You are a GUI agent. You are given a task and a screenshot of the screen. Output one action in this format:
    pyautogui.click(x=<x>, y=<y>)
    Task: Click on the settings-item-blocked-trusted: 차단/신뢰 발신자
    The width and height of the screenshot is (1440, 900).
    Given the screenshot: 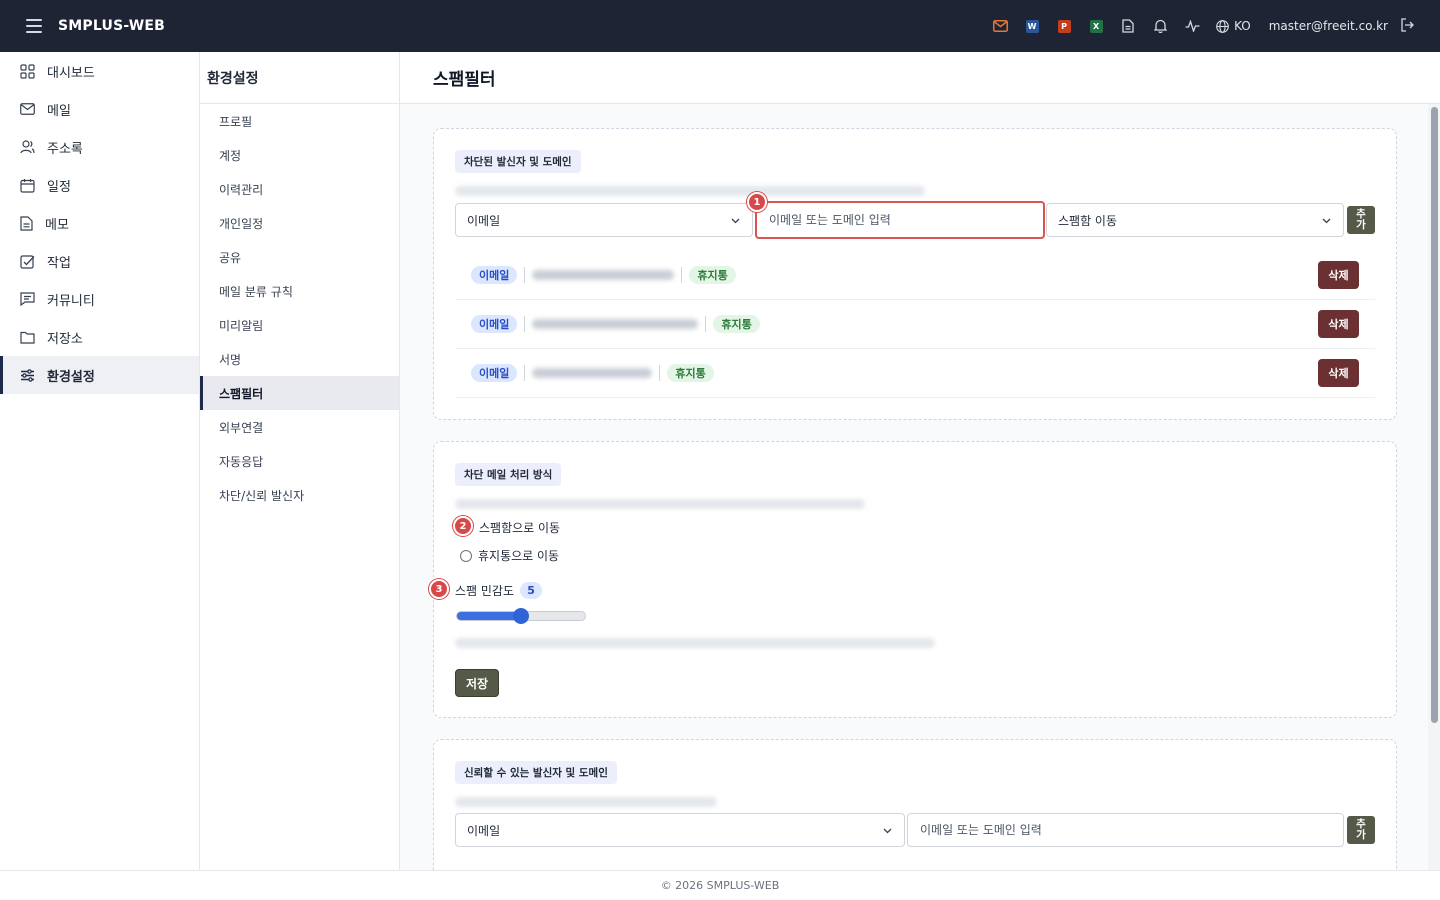 What is the action you would take?
    pyautogui.click(x=299, y=495)
    